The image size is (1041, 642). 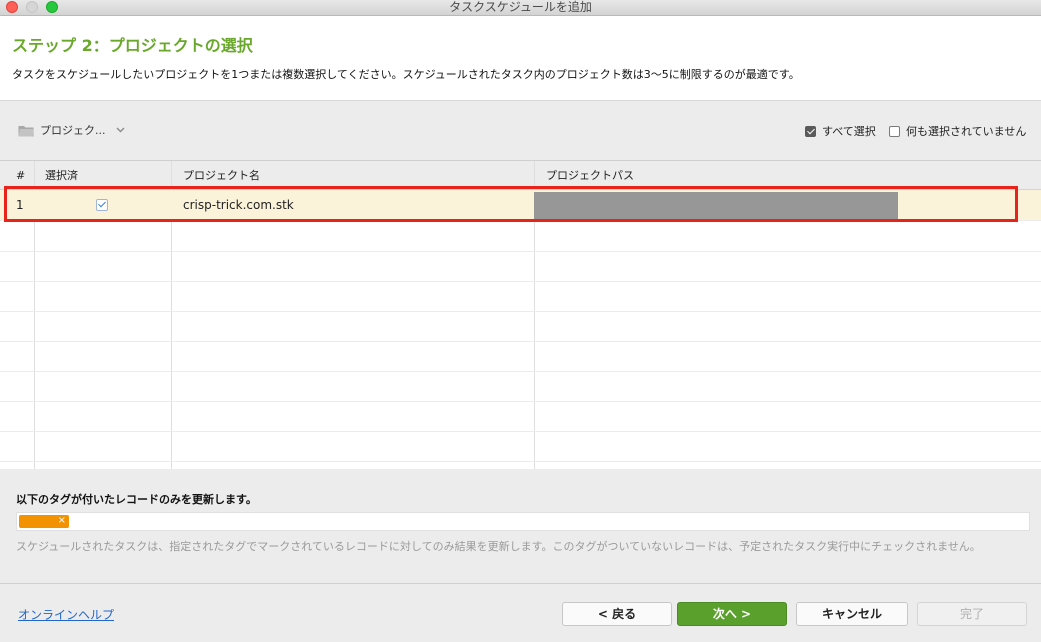 I want to click on table-header: # 選択済 プロジェクト名 プロジェクトパス, so click(x=520, y=175).